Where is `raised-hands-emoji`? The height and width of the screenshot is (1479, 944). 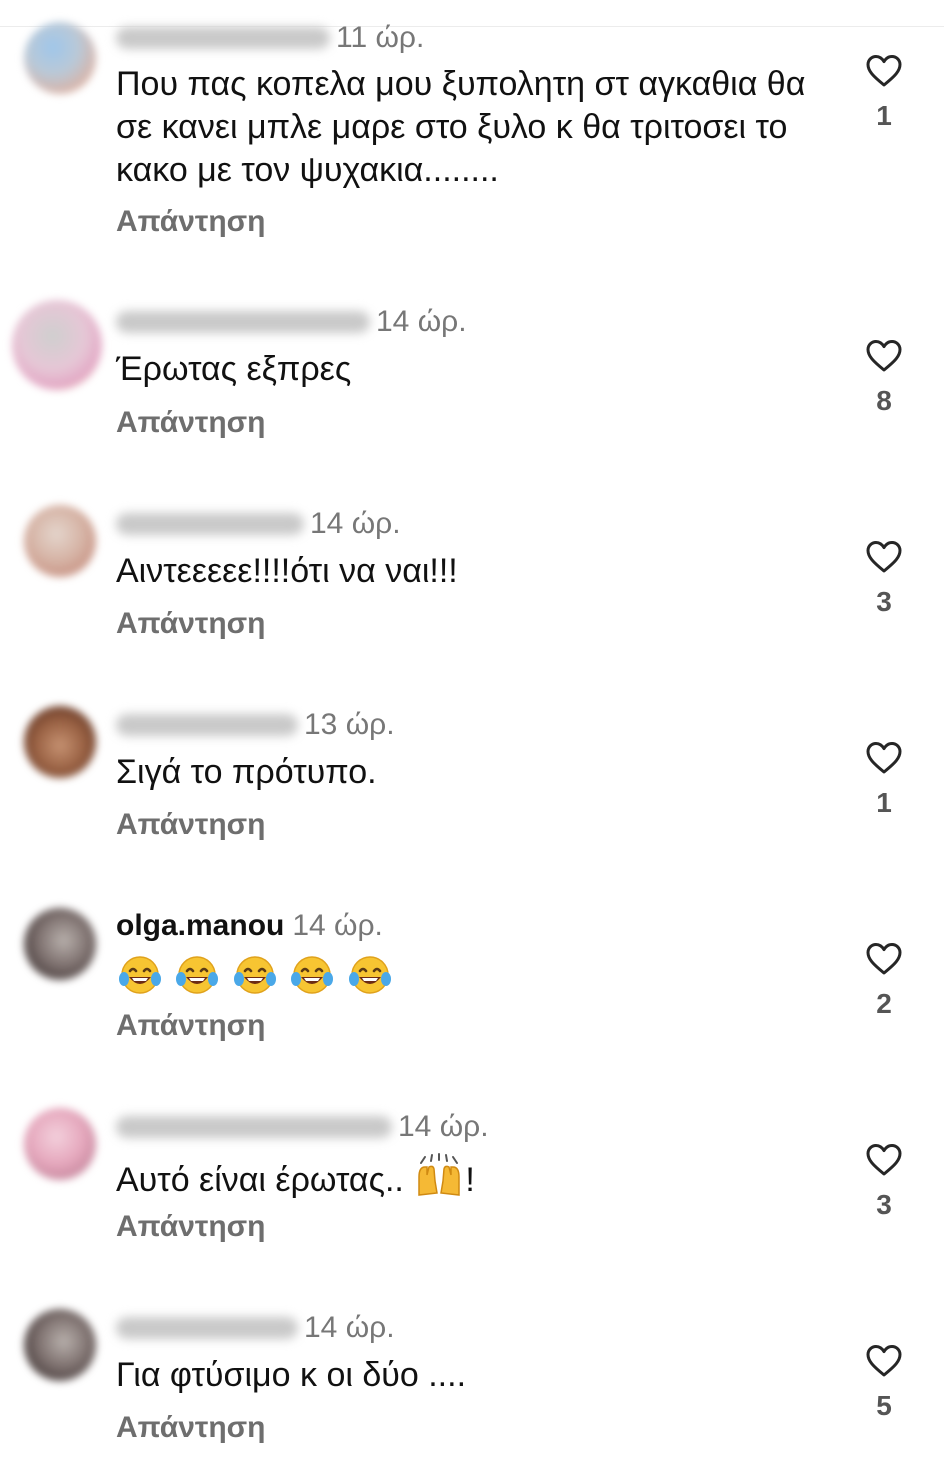 raised-hands-emoji is located at coordinates (439, 1174).